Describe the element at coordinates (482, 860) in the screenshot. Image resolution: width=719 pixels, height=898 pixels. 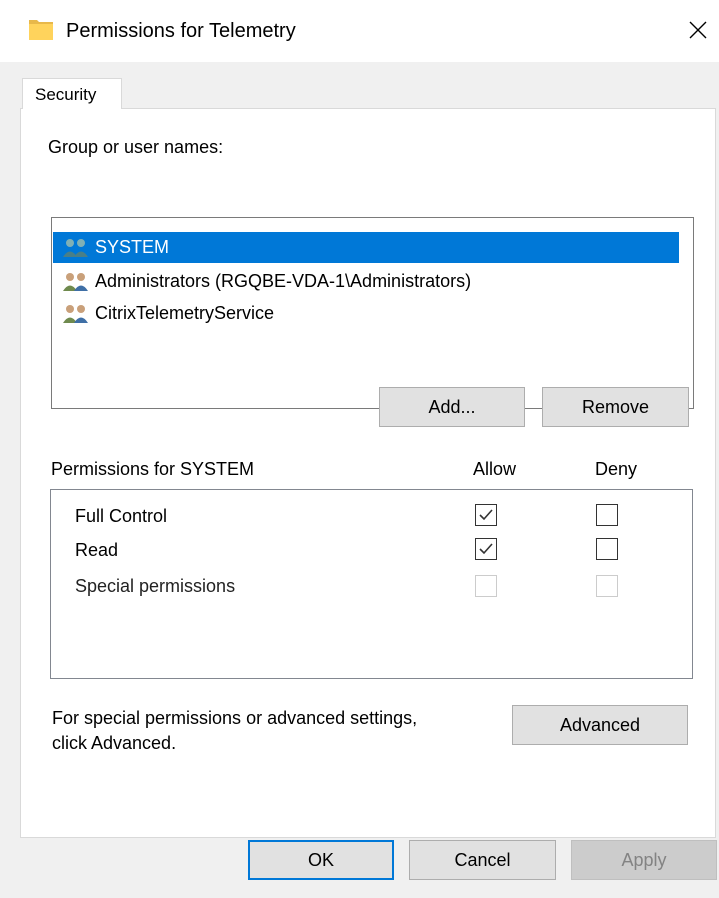
I see `cancel-button: Cancel` at that location.